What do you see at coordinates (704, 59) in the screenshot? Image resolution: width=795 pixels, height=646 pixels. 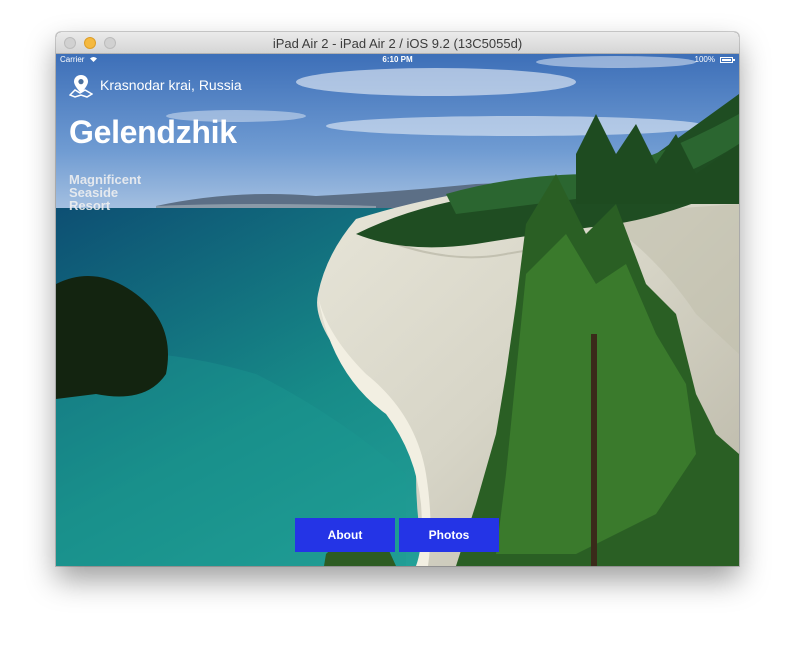 I see `battery-percent: 100%` at bounding box center [704, 59].